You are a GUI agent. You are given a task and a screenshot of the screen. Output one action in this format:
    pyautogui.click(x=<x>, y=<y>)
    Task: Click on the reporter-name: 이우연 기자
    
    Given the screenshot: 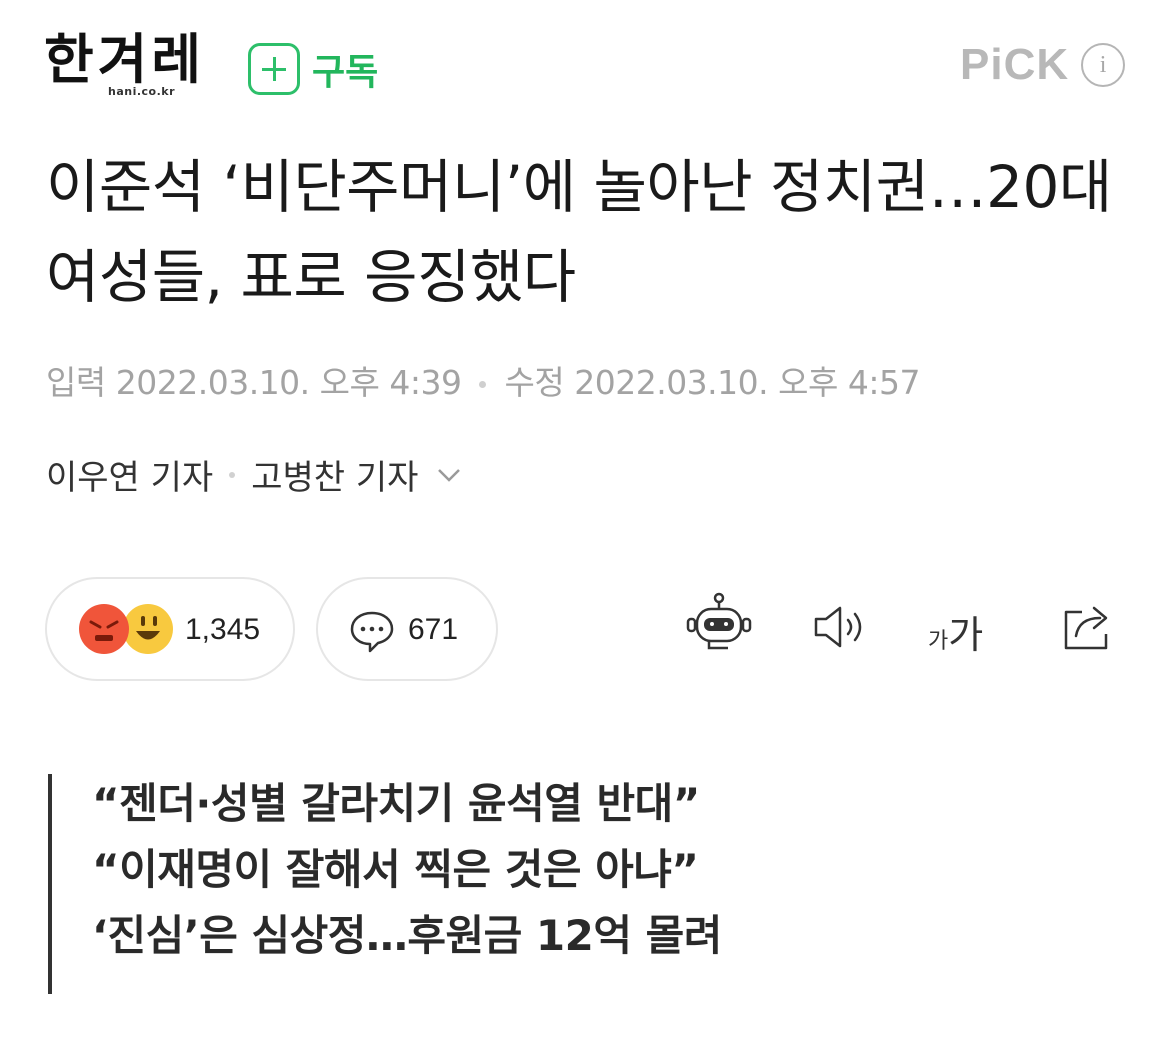 What is the action you would take?
    pyautogui.click(x=130, y=478)
    